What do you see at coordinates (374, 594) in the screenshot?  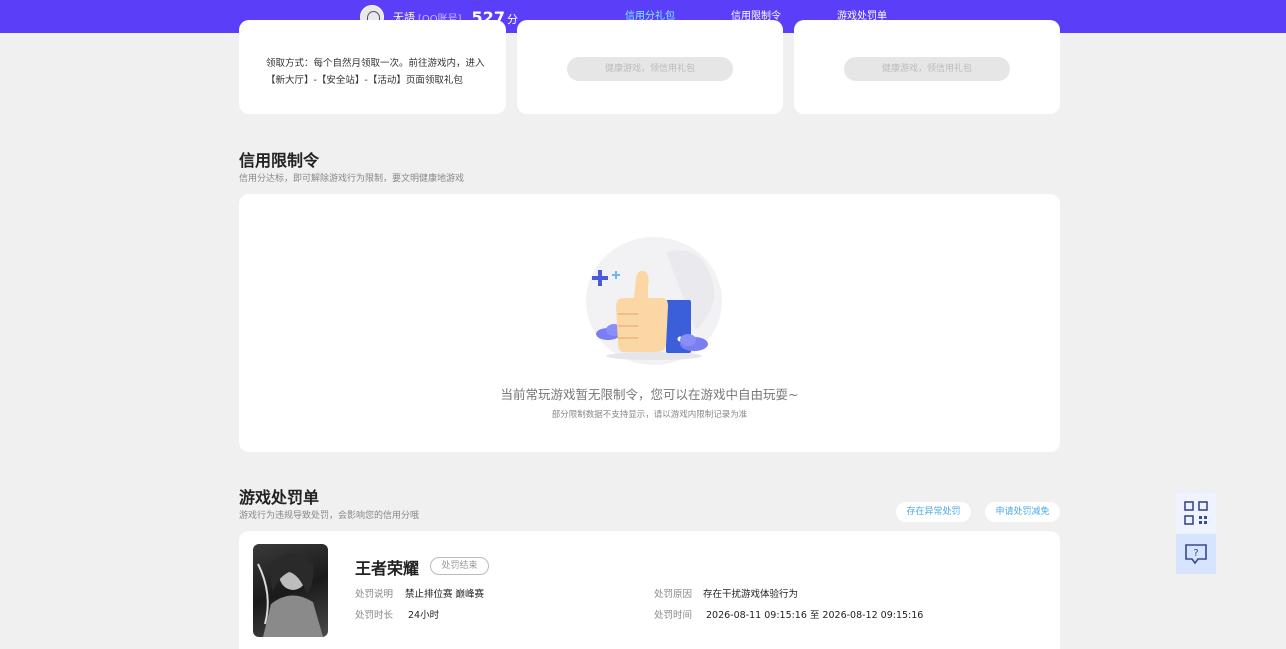 I see `penalty-desc-label: 处罚说明` at bounding box center [374, 594].